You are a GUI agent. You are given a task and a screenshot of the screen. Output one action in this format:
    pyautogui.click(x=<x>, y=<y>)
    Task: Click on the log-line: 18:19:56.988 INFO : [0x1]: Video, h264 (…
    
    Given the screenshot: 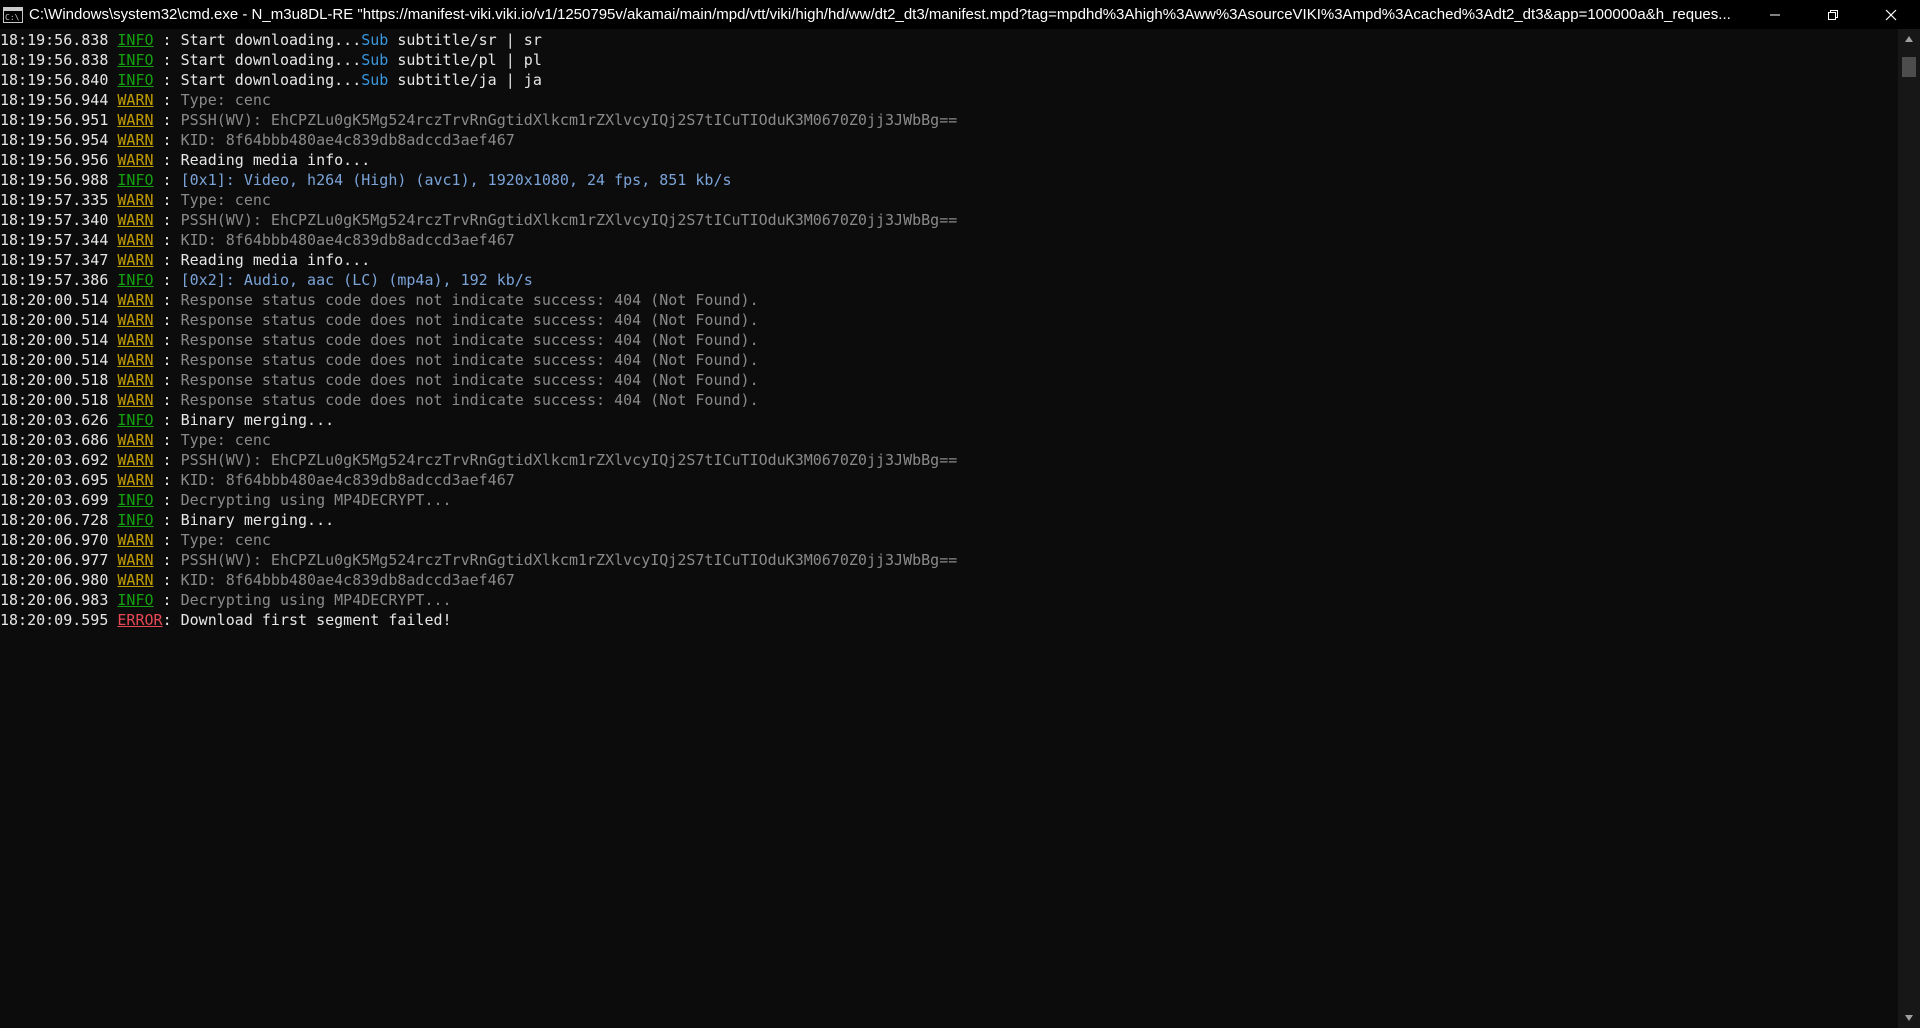 What is the action you would take?
    pyautogui.click(x=949, y=180)
    